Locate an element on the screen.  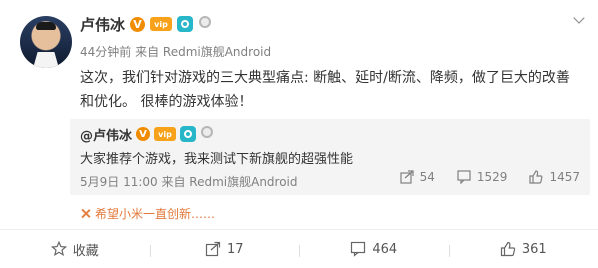
repost-comment-button: 1529 is located at coordinates (482, 177).